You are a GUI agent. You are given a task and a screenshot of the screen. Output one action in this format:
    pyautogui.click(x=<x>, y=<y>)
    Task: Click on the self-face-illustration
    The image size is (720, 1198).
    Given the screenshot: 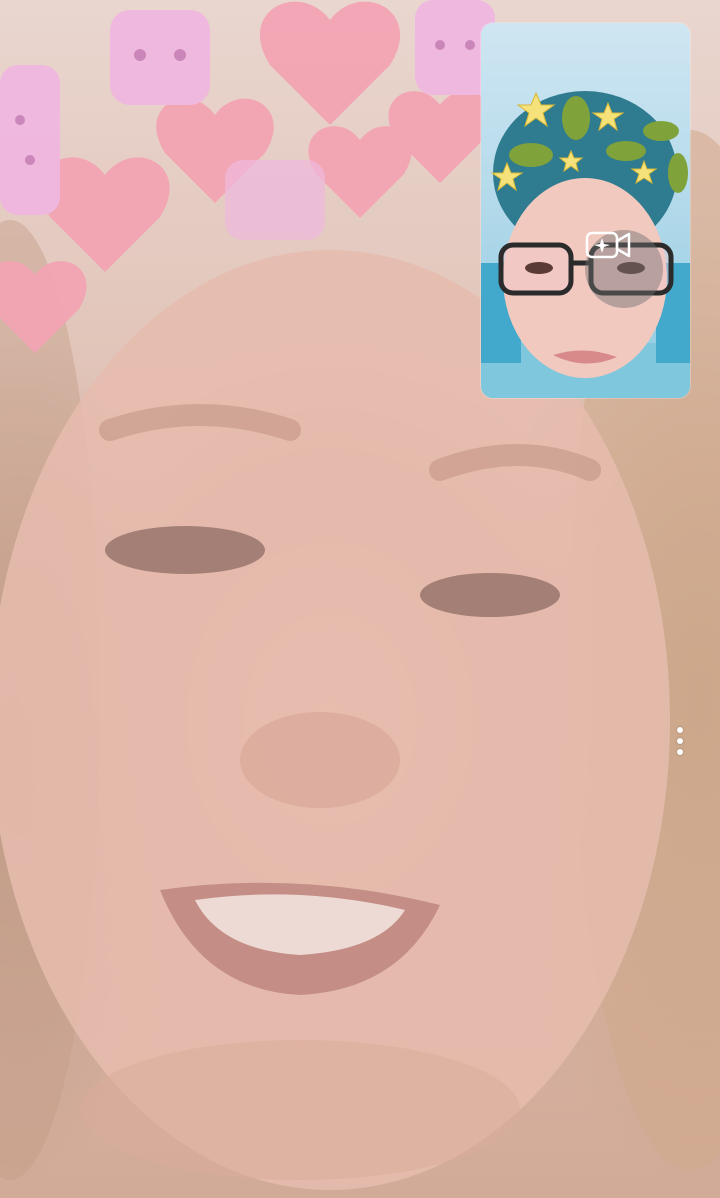 What is the action you would take?
    pyautogui.click(x=585, y=244)
    